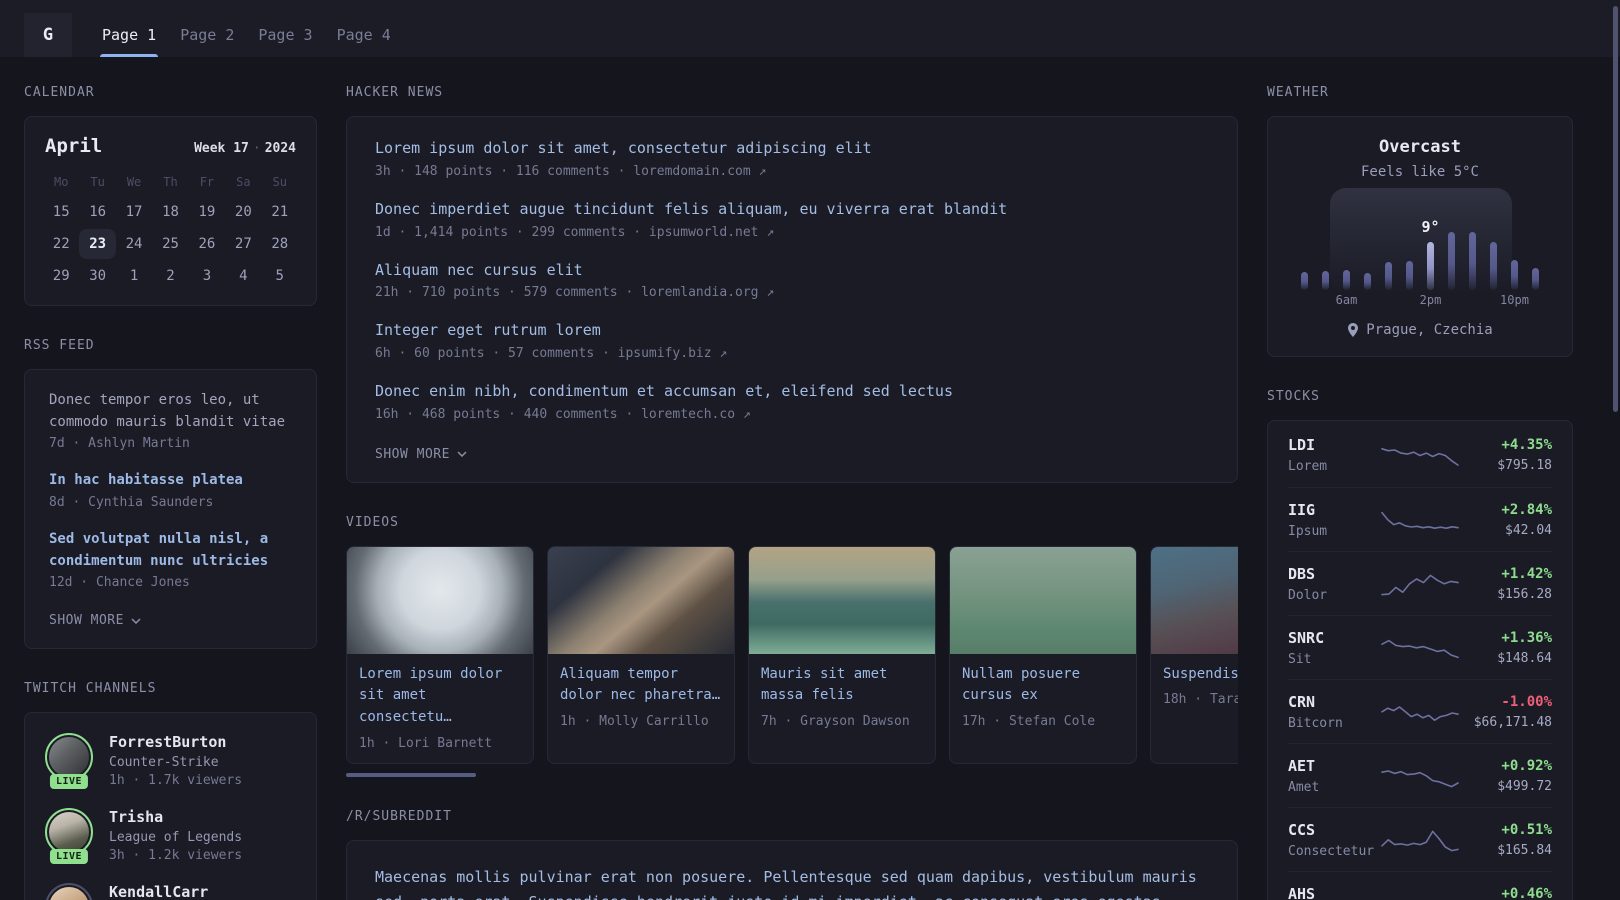 Image resolution: width=1620 pixels, height=900 pixels. What do you see at coordinates (1430, 250) in the screenshot?
I see `weather-hour-bar: 9° 2pm` at bounding box center [1430, 250].